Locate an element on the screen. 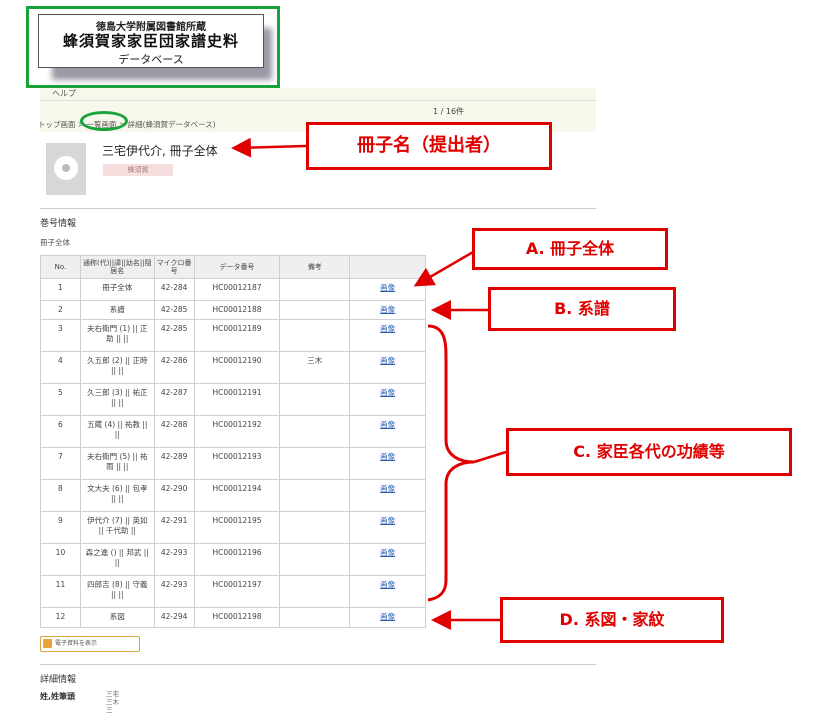  annotation-arrow-c is located at coordinates (490, 457).